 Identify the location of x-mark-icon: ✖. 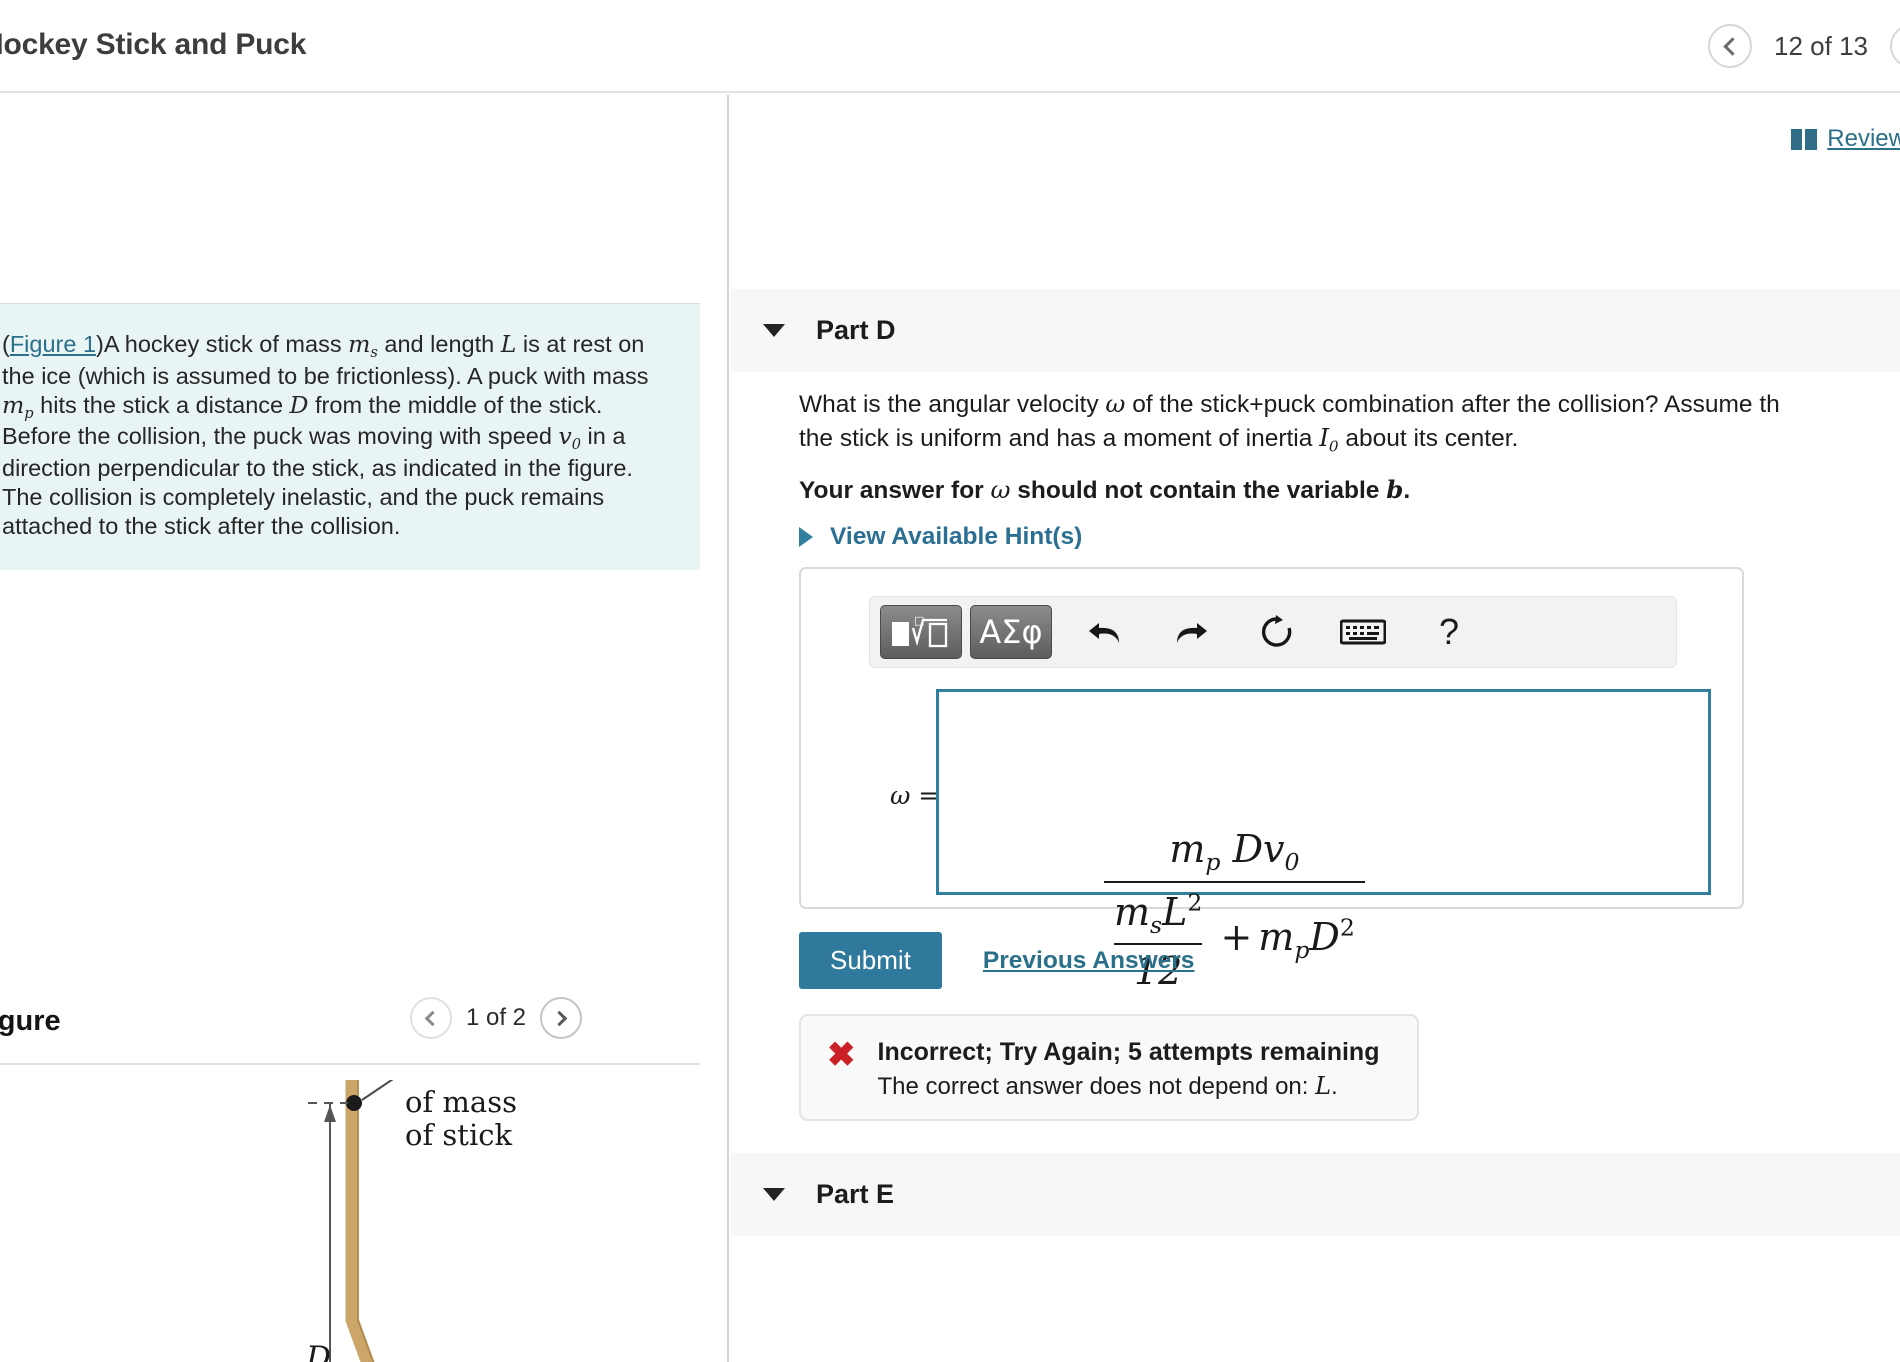
(841, 1055).